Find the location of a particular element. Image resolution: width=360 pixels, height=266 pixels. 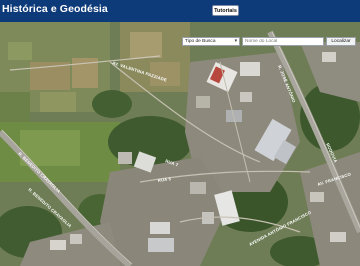

locate-button: Localizar is located at coordinates (341, 41).